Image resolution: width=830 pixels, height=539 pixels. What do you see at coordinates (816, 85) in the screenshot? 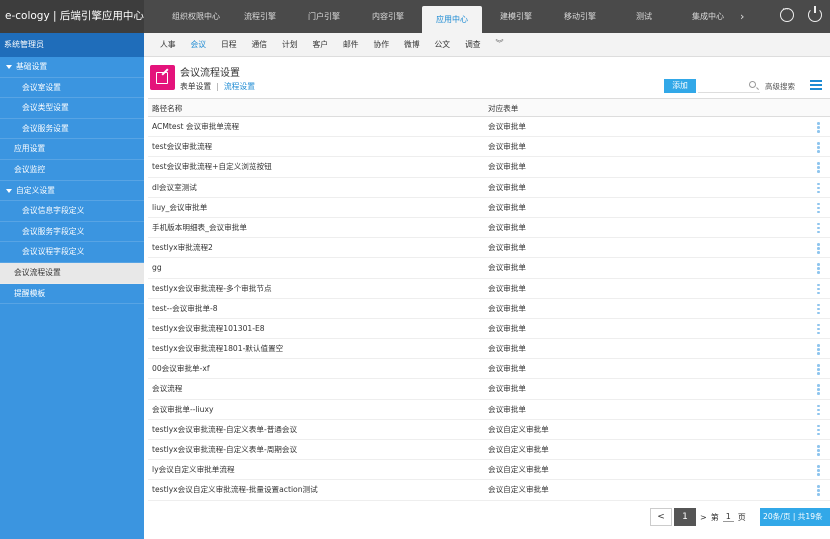
I see `list-menu-icon` at bounding box center [816, 85].